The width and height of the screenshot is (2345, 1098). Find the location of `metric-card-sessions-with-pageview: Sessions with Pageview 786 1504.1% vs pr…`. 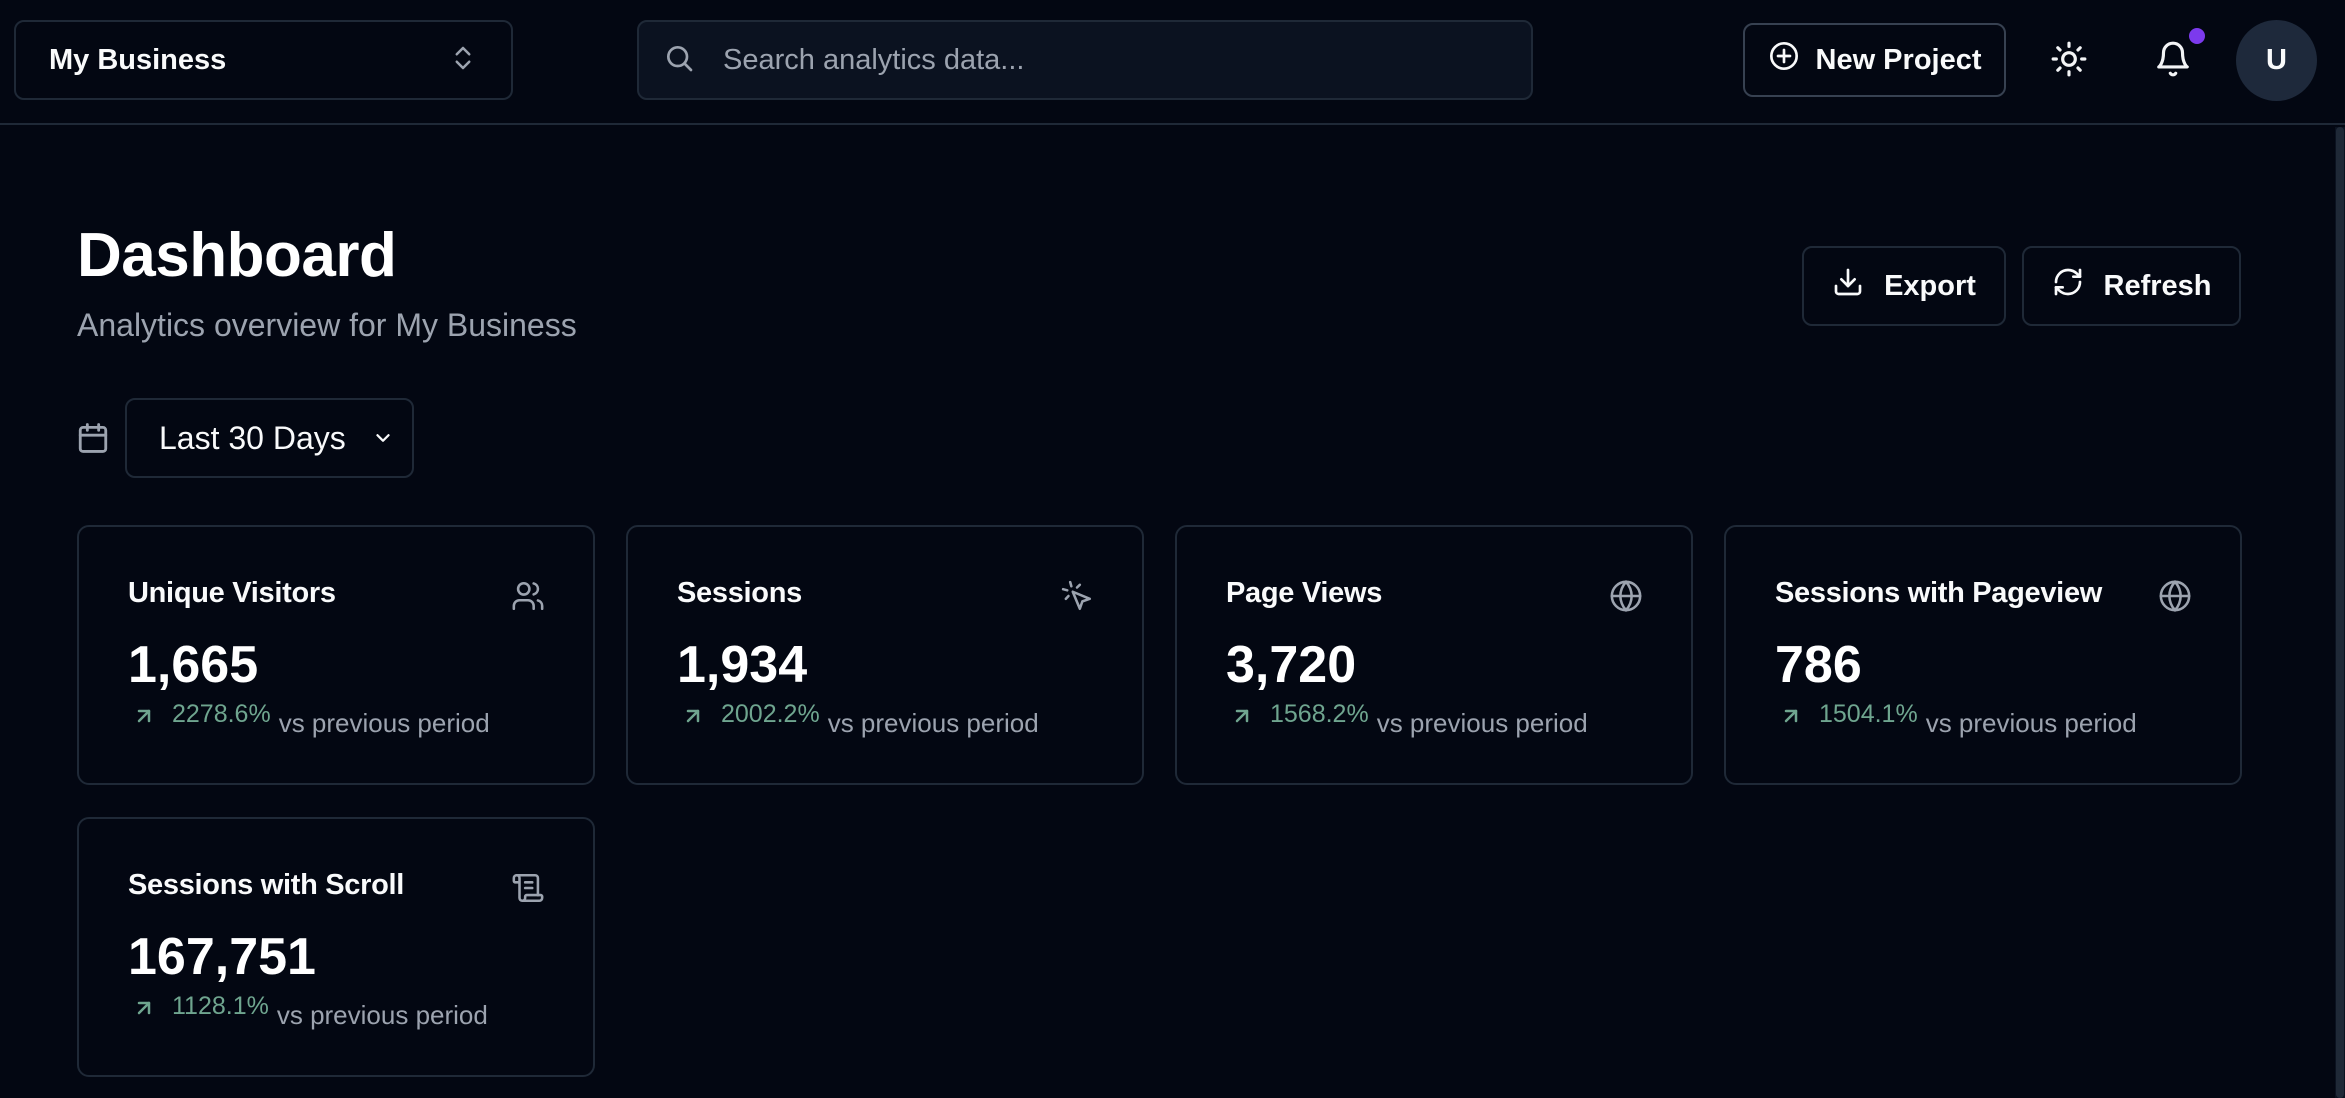

metric-card-sessions-with-pageview: Sessions with Pageview 786 1504.1% vs pr… is located at coordinates (1983, 655).